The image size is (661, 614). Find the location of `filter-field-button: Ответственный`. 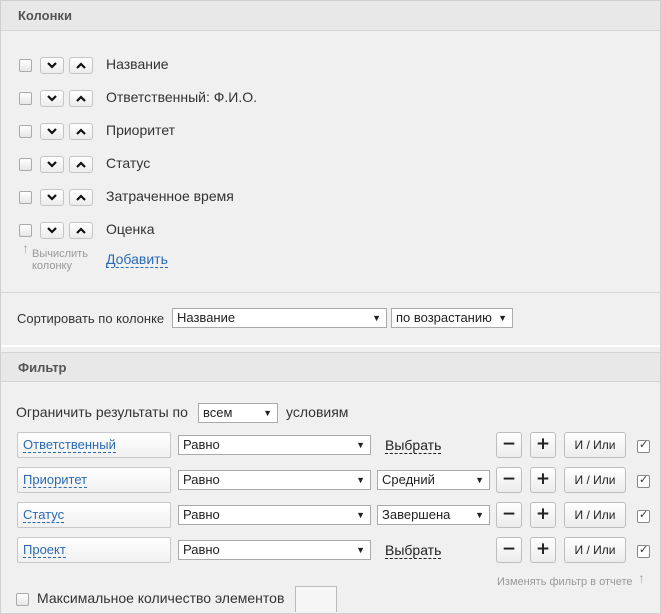

filter-field-button: Ответственный is located at coordinates (94, 445).